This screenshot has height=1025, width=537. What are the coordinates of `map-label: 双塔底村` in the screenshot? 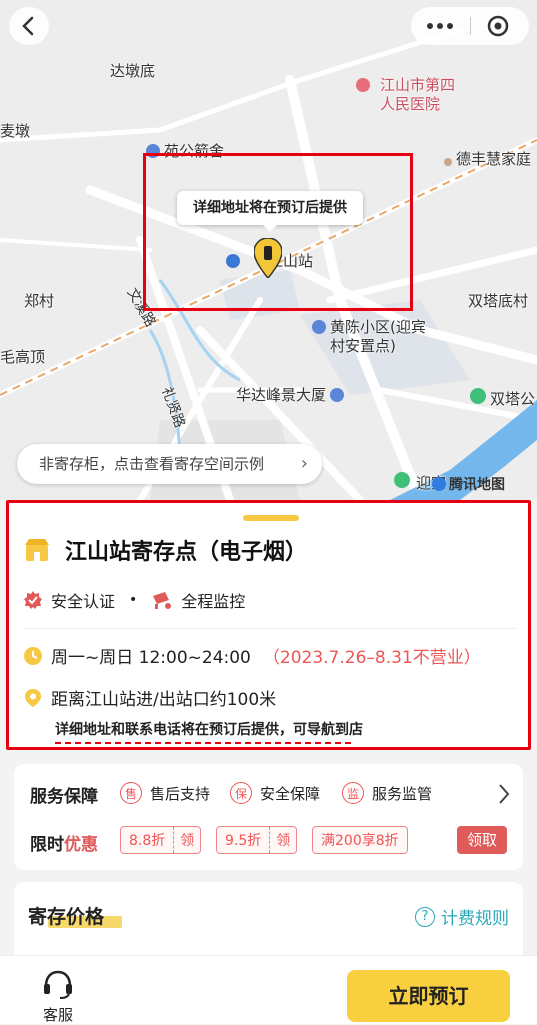 It's located at (498, 301).